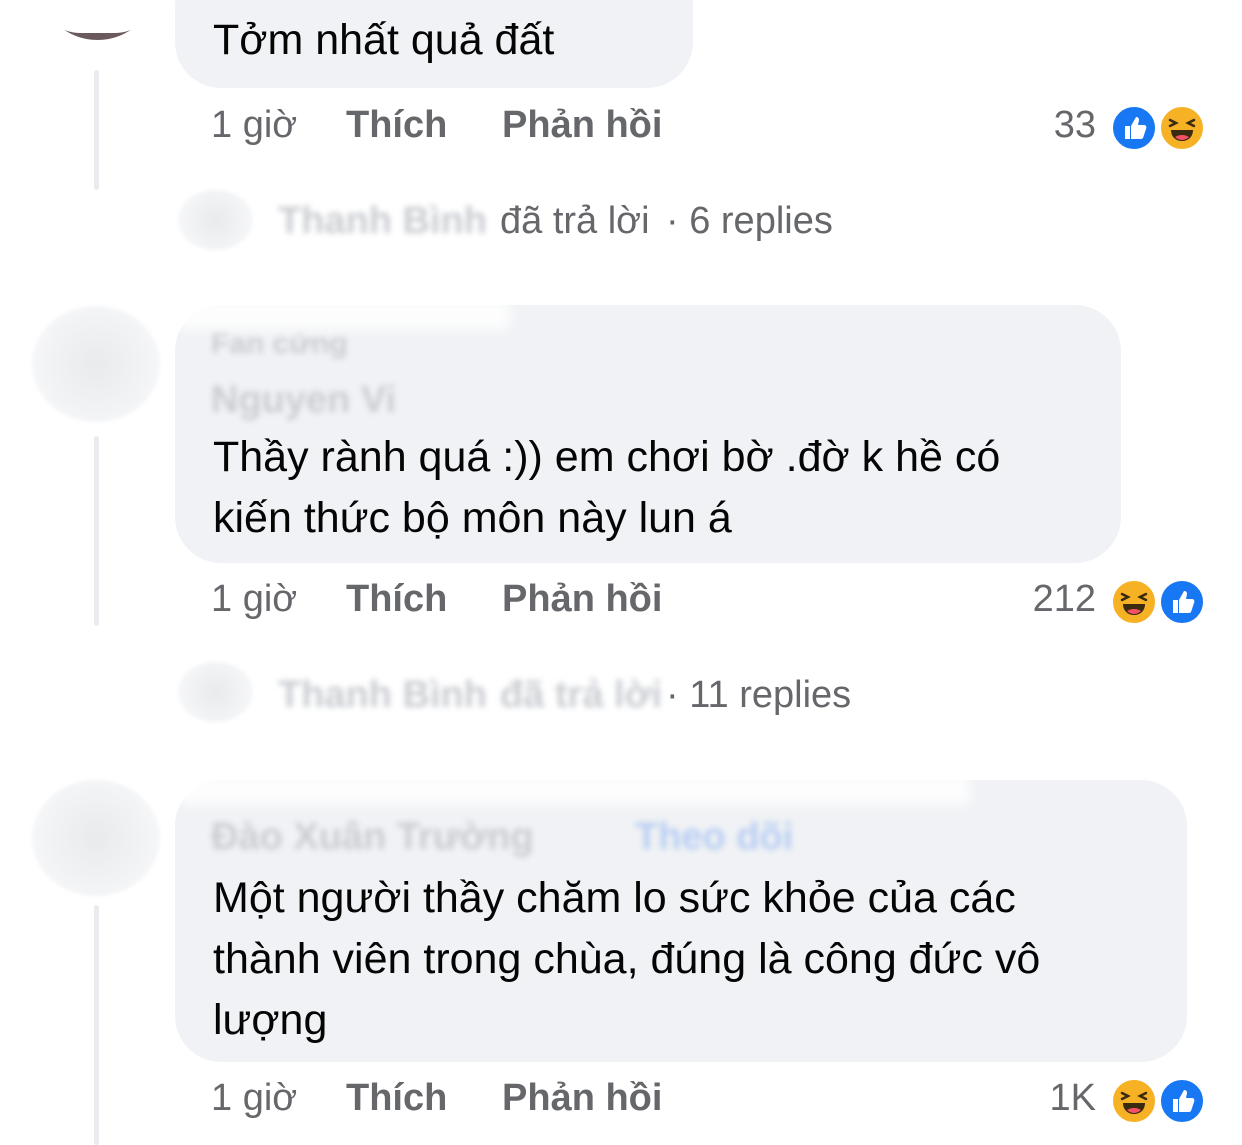 This screenshot has height=1145, width=1242. I want to click on reply-count: · 11 replies, so click(759, 695).